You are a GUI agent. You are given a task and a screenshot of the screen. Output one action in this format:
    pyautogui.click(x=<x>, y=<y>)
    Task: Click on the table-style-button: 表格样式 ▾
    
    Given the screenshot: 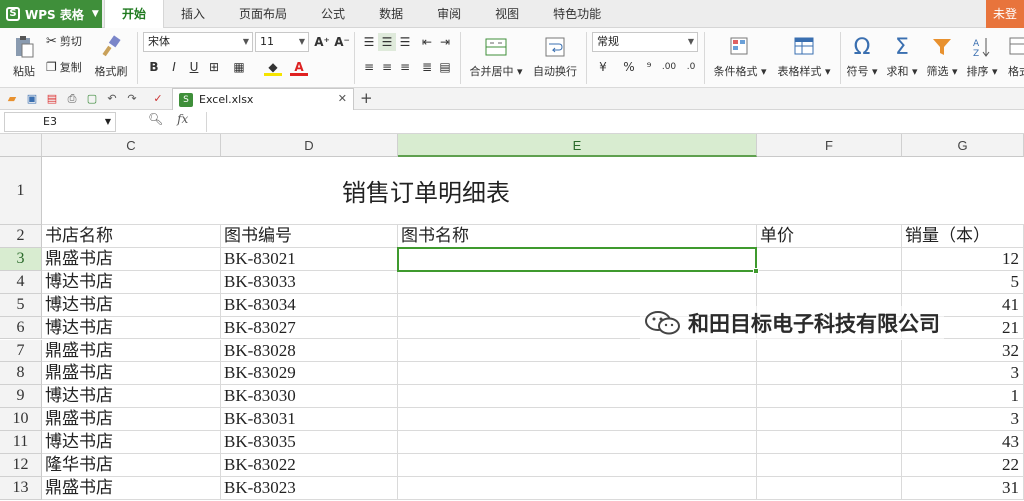 What is the action you would take?
    pyautogui.click(x=804, y=57)
    